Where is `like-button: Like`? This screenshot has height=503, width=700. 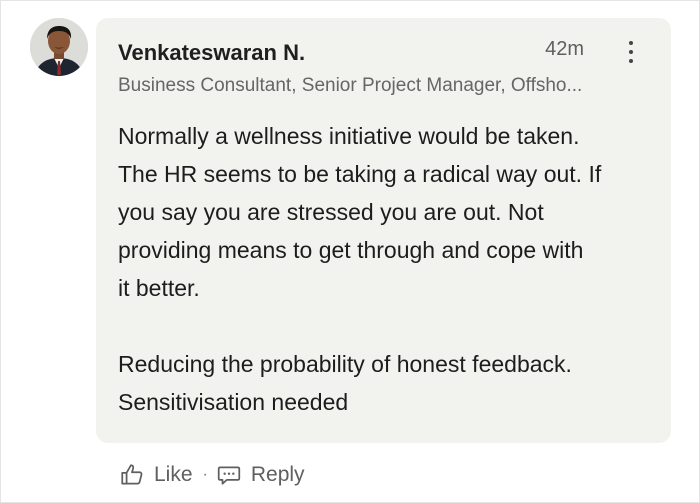
like-button: Like is located at coordinates (156, 475).